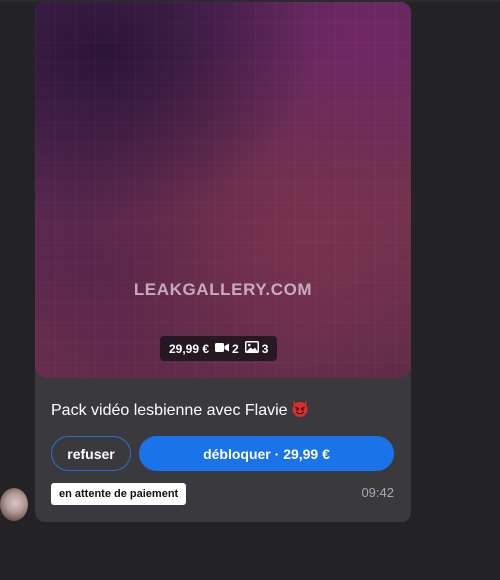 Image resolution: width=500 pixels, height=580 pixels. I want to click on media-info-badge: 29,99 € 2 3, so click(219, 348).